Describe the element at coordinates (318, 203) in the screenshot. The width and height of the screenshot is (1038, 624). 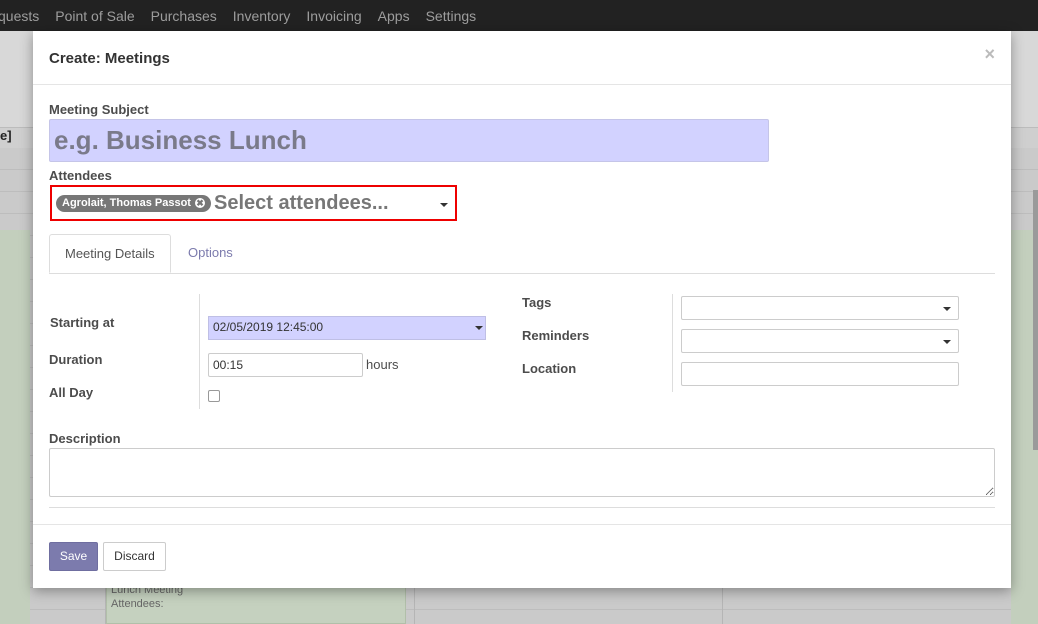
I see `attendees-search-input` at that location.